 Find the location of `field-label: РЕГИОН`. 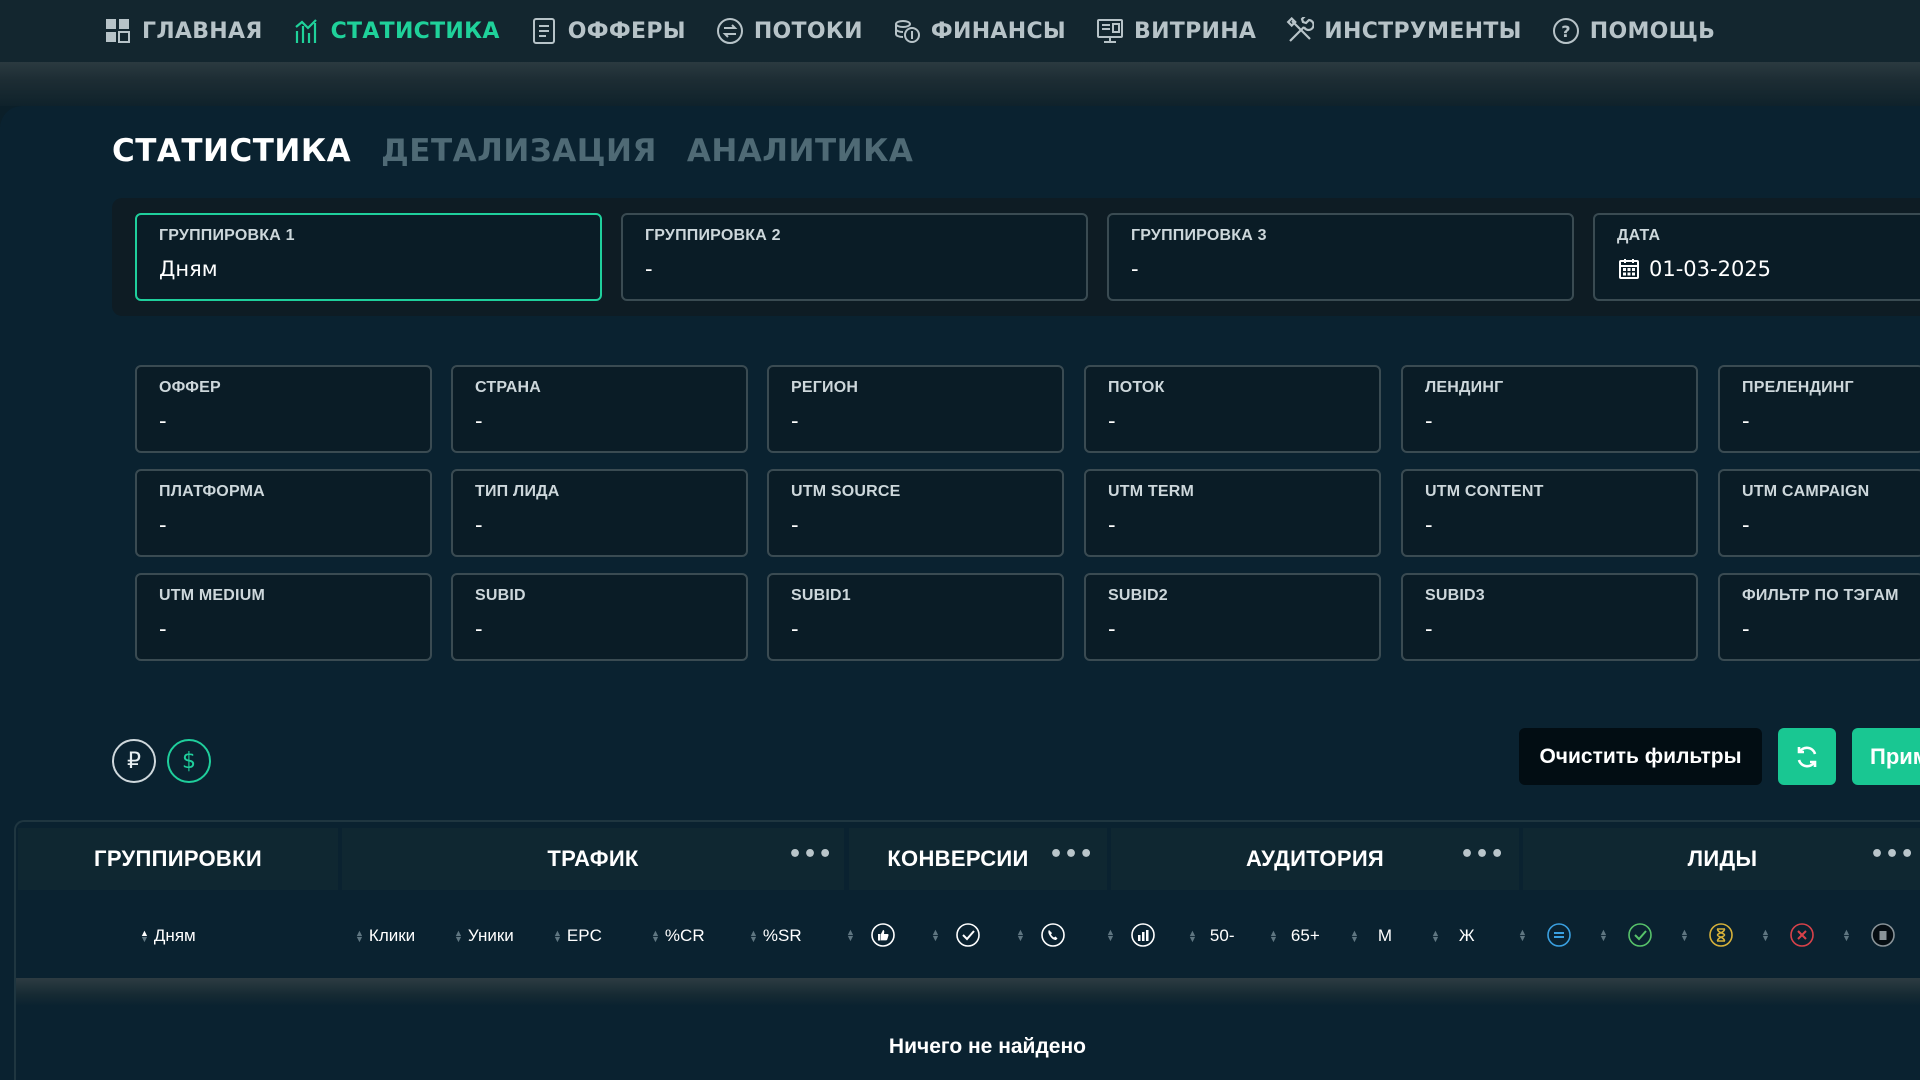

field-label: РЕГИОН is located at coordinates (825, 387).